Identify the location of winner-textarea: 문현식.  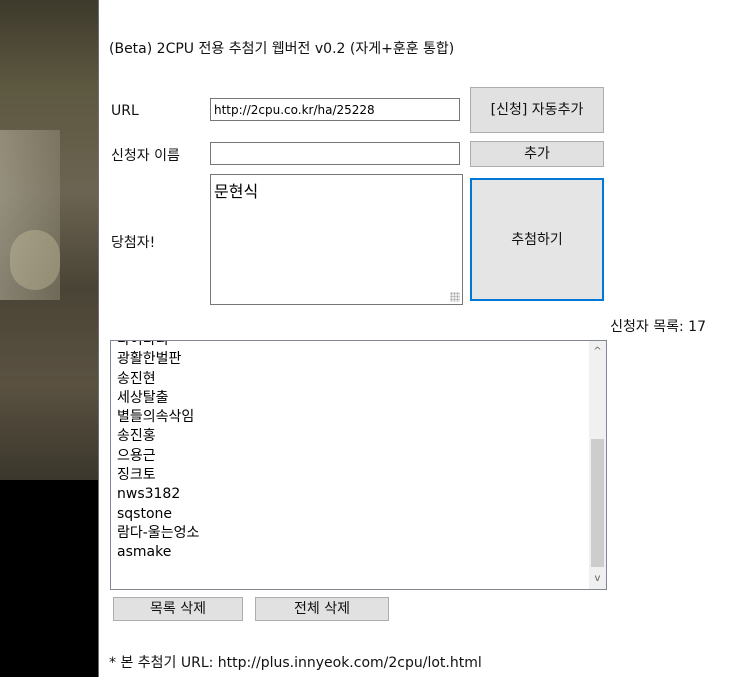
(336, 239).